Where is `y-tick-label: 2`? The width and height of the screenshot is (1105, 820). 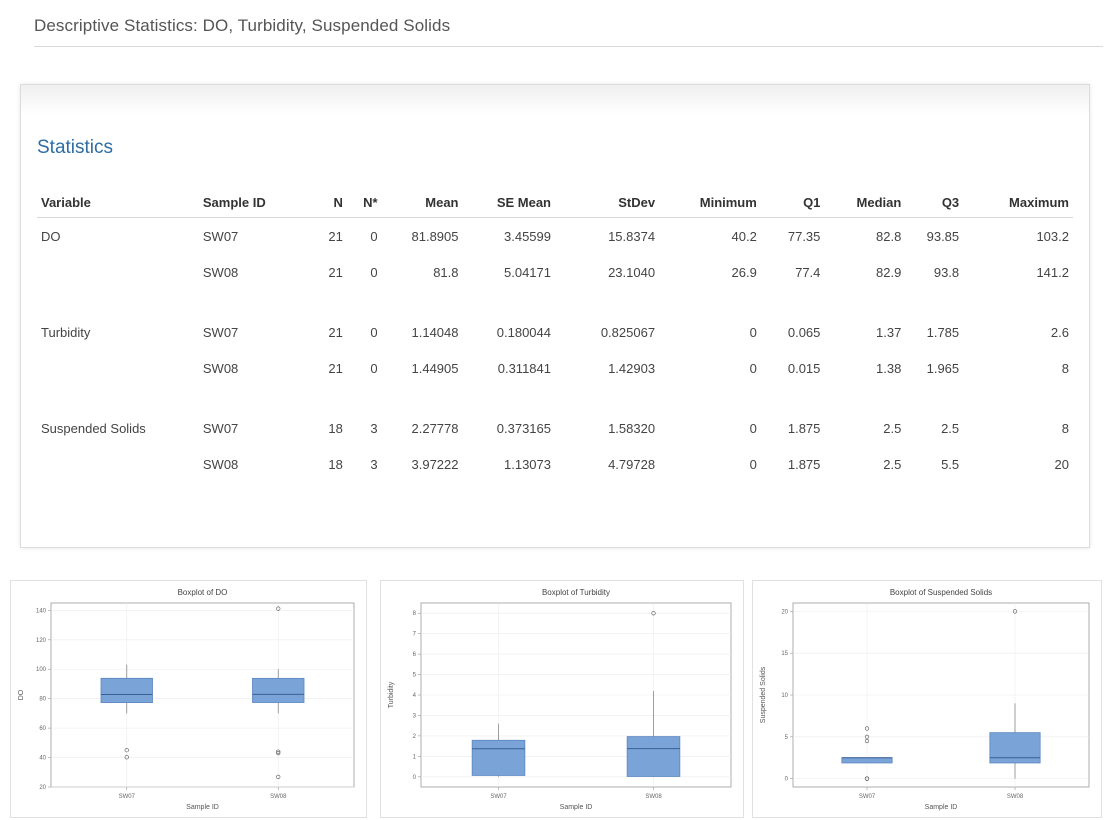 y-tick-label: 2 is located at coordinates (415, 737).